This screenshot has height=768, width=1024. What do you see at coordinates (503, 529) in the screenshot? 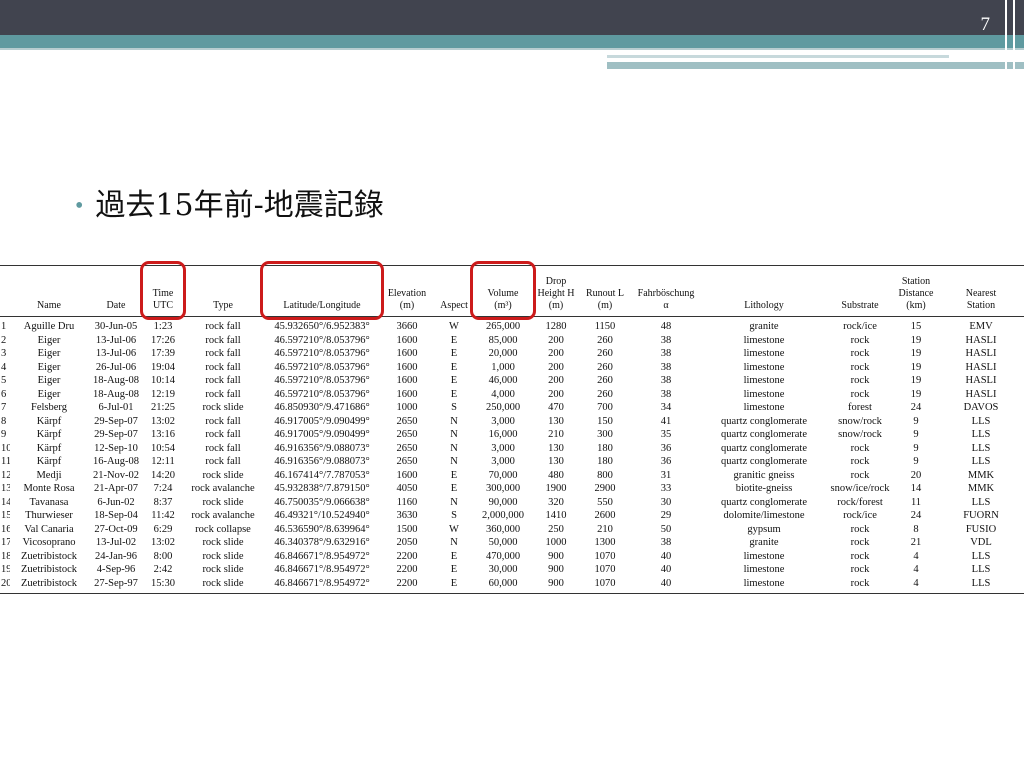
I see `cell-volume: 360,000` at bounding box center [503, 529].